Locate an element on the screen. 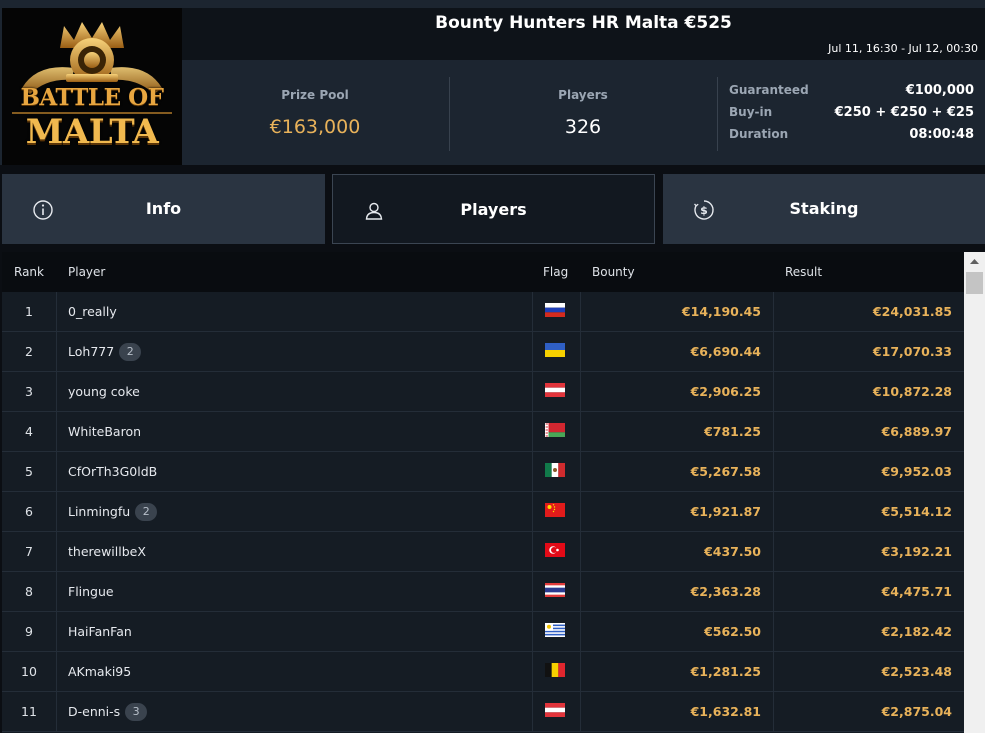 This screenshot has width=985, height=733. tournament-title: Bounty Hunters HR Malta €525 is located at coordinates (583, 23).